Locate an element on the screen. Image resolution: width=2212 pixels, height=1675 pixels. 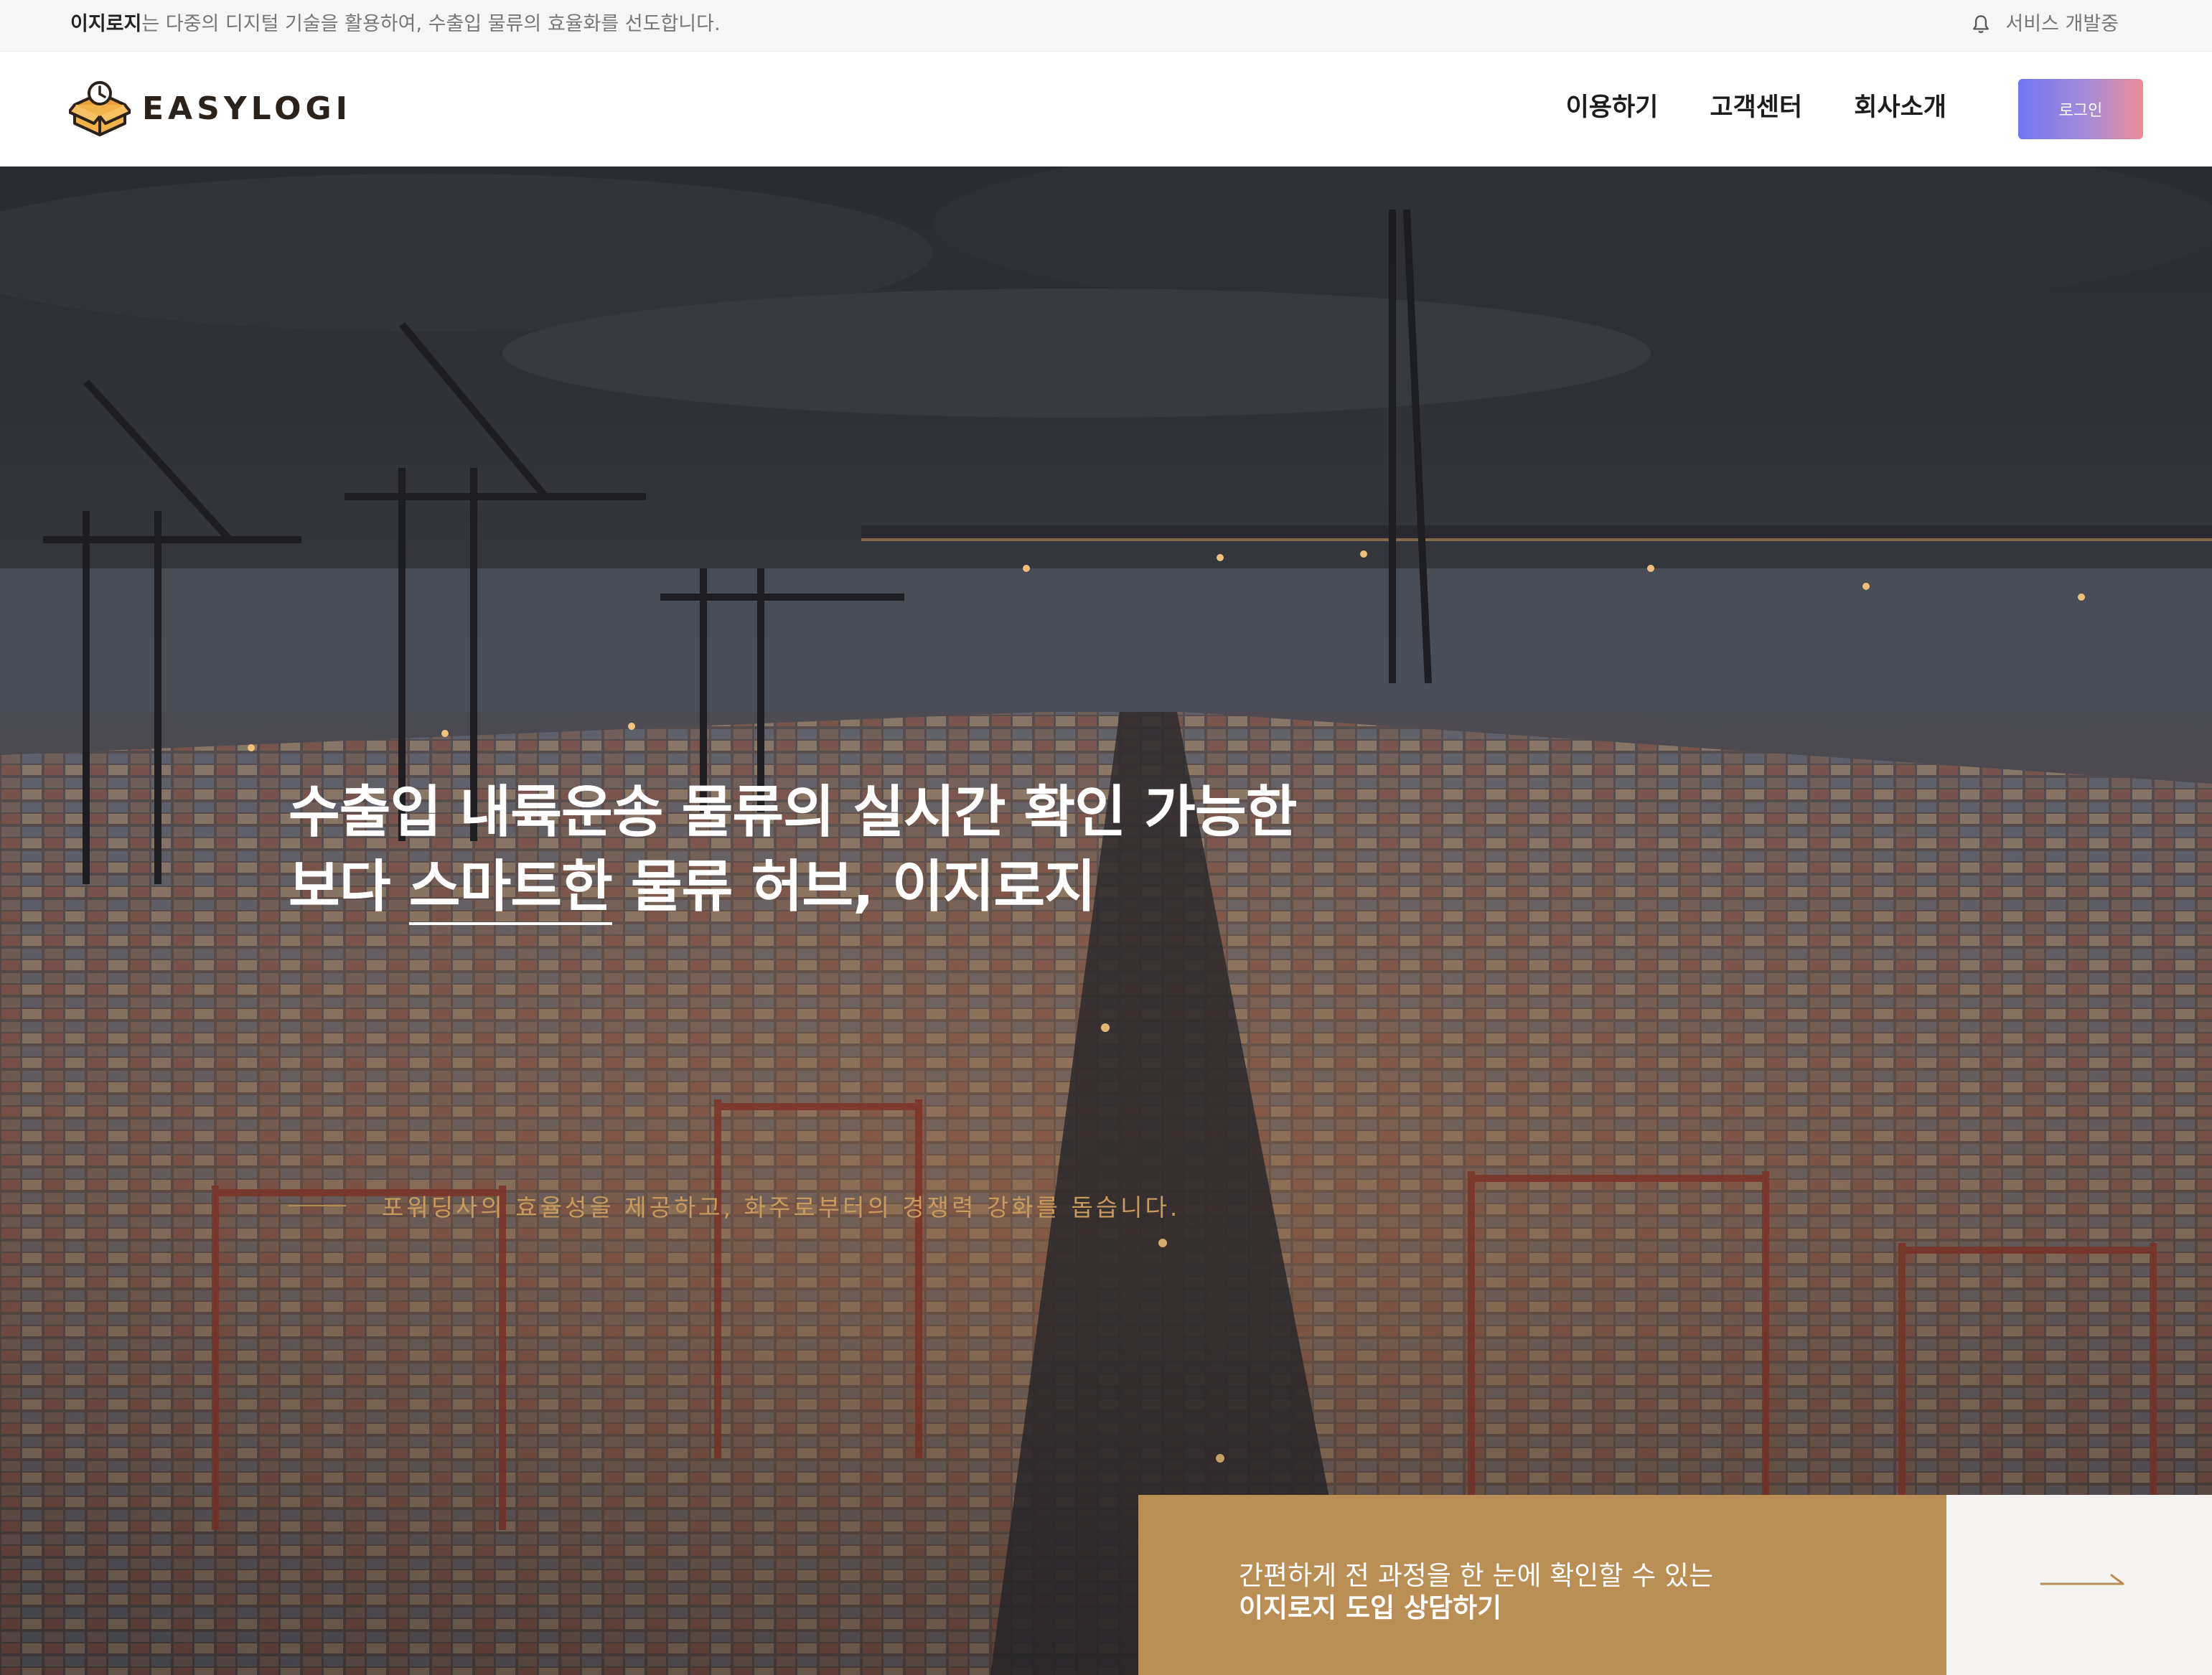
hero-headline-line1: 수출입 내륙운송 물류의 실시간 확인 가능한 is located at coordinates (793, 812).